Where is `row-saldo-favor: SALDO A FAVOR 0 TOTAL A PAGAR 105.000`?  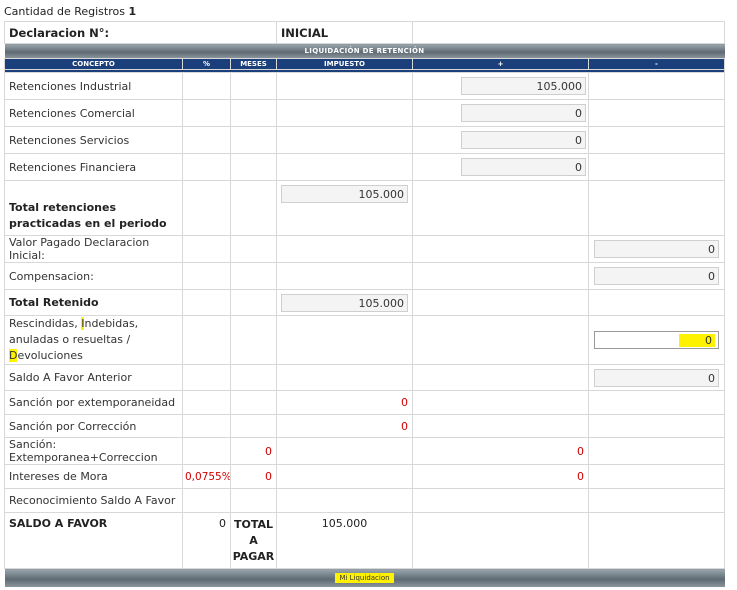
row-saldo-favor: SALDO A FAVOR 0 TOTAL A PAGAR 105.000 is located at coordinates (364, 540).